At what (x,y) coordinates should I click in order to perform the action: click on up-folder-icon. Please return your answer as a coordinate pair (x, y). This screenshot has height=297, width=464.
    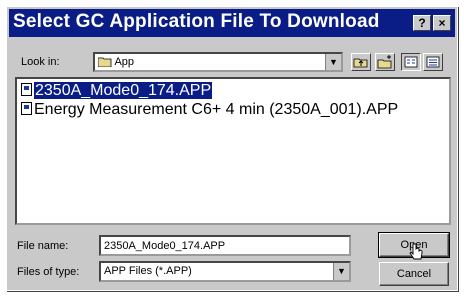
    Looking at the image, I should click on (360, 63).